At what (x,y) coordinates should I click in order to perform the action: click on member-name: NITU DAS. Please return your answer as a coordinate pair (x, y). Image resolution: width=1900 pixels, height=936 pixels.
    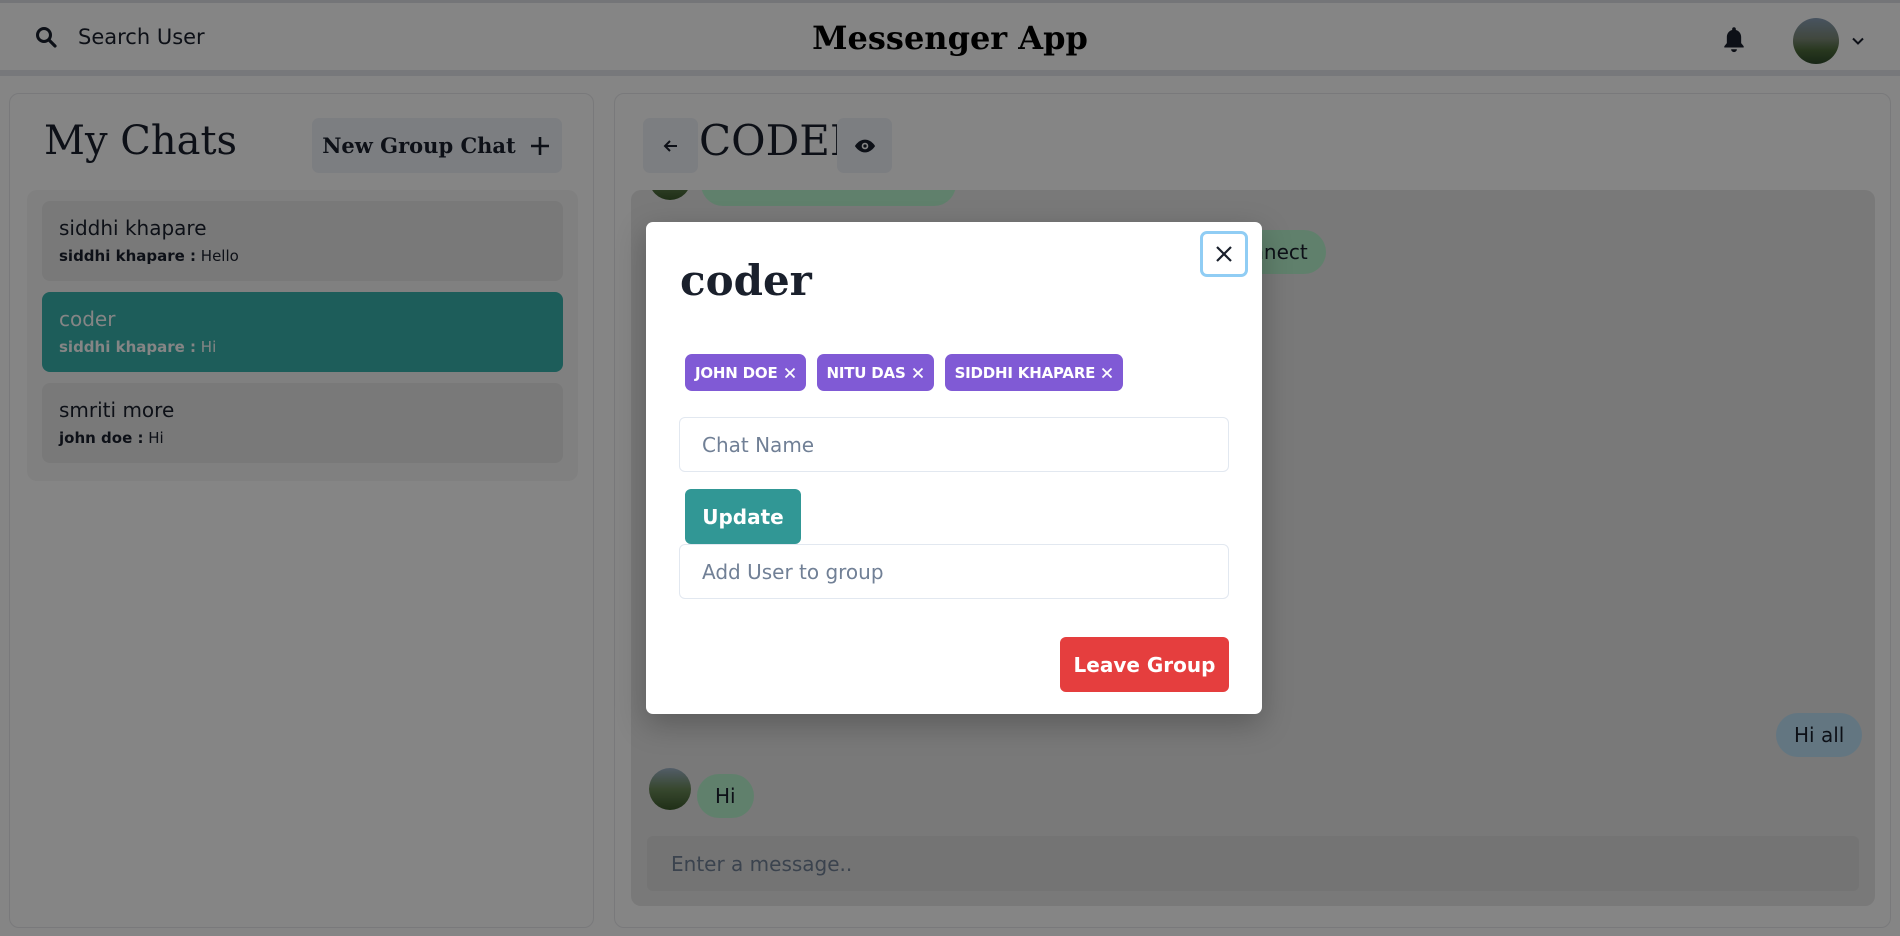
    Looking at the image, I should click on (866, 372).